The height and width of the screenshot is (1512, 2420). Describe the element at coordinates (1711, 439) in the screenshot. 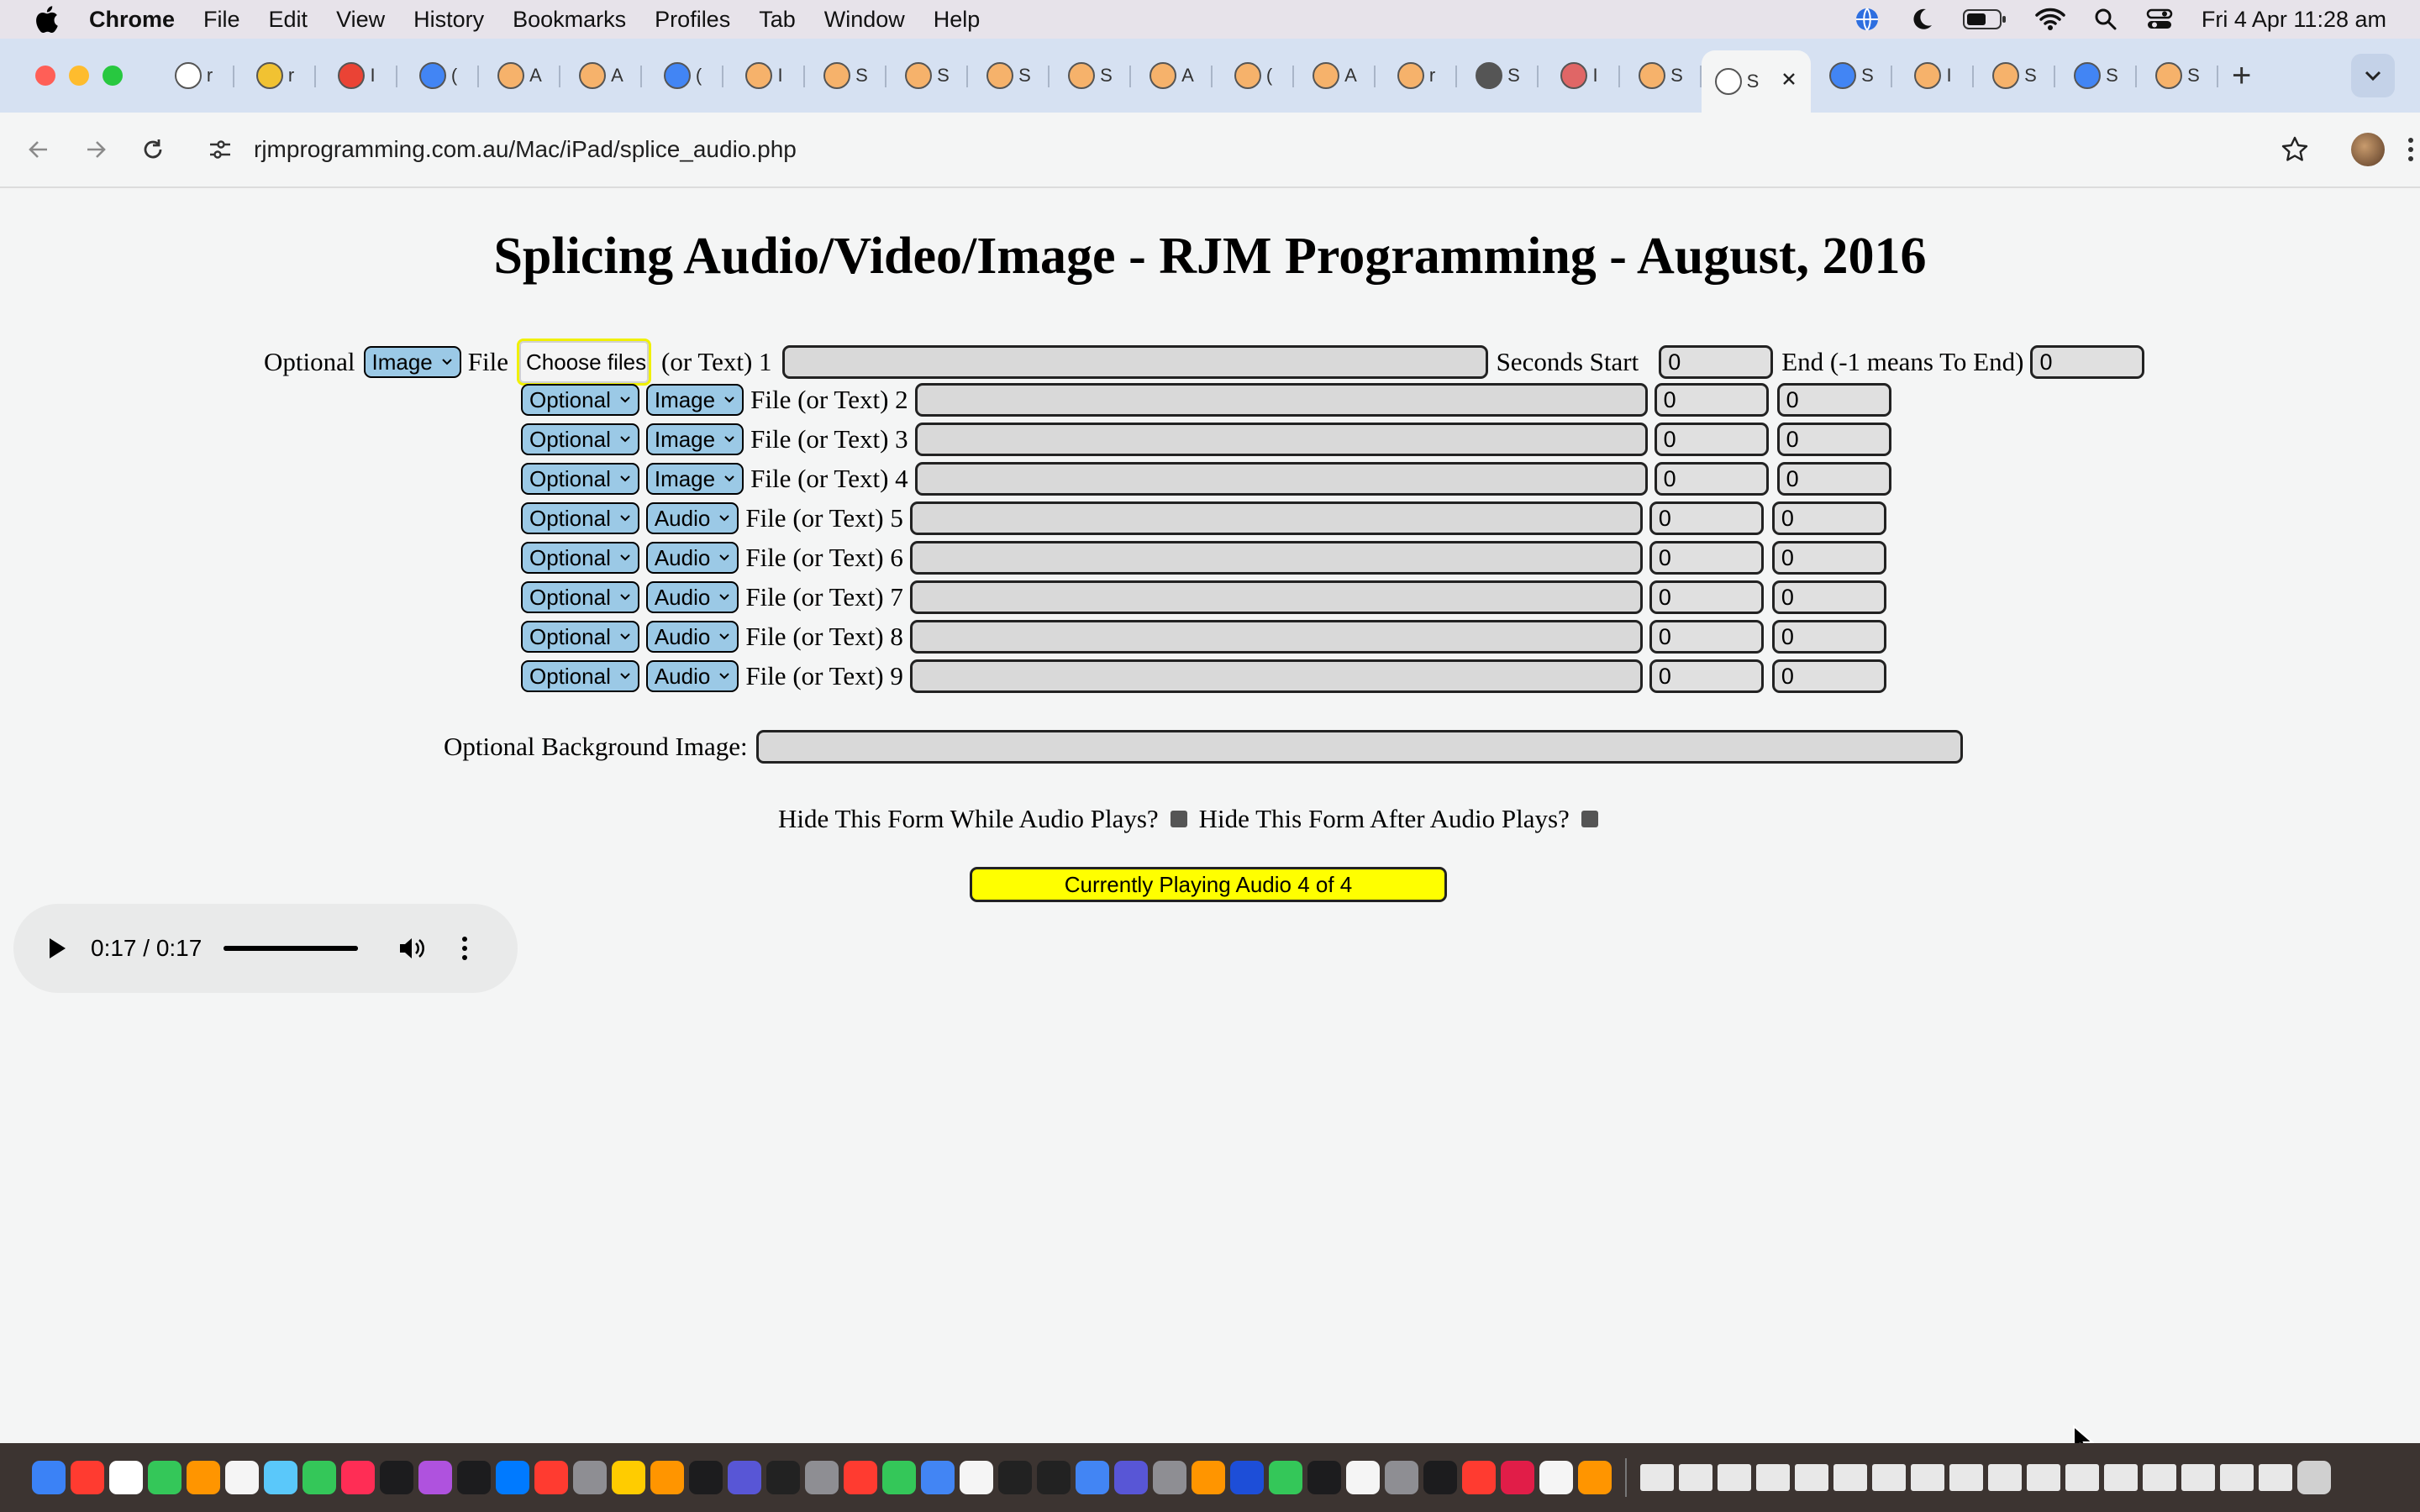

I see `start-seconds-input-3: 0` at that location.